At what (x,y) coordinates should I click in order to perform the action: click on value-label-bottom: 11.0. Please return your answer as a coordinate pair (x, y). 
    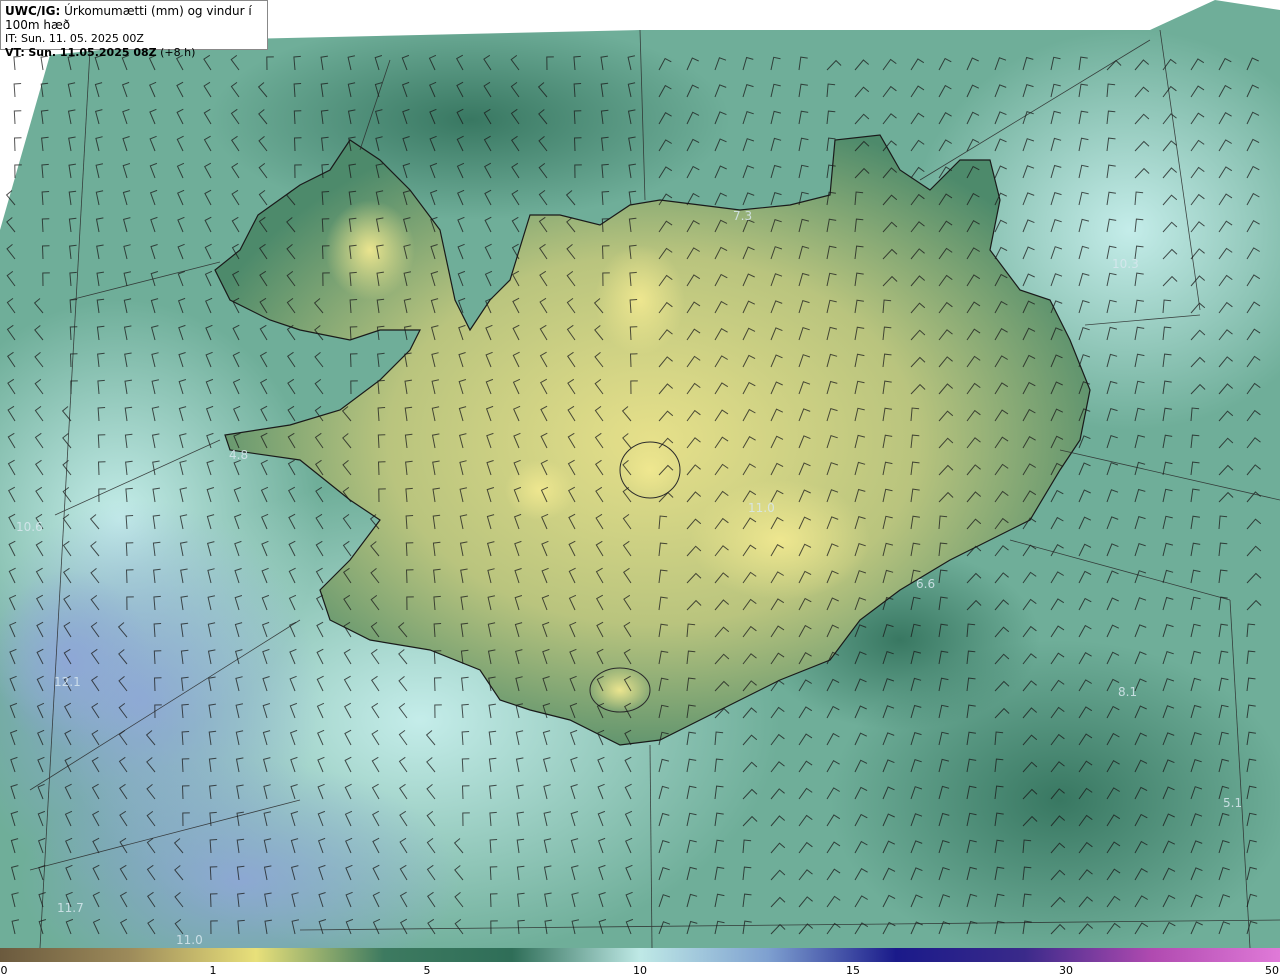
    Looking at the image, I should click on (189, 940).